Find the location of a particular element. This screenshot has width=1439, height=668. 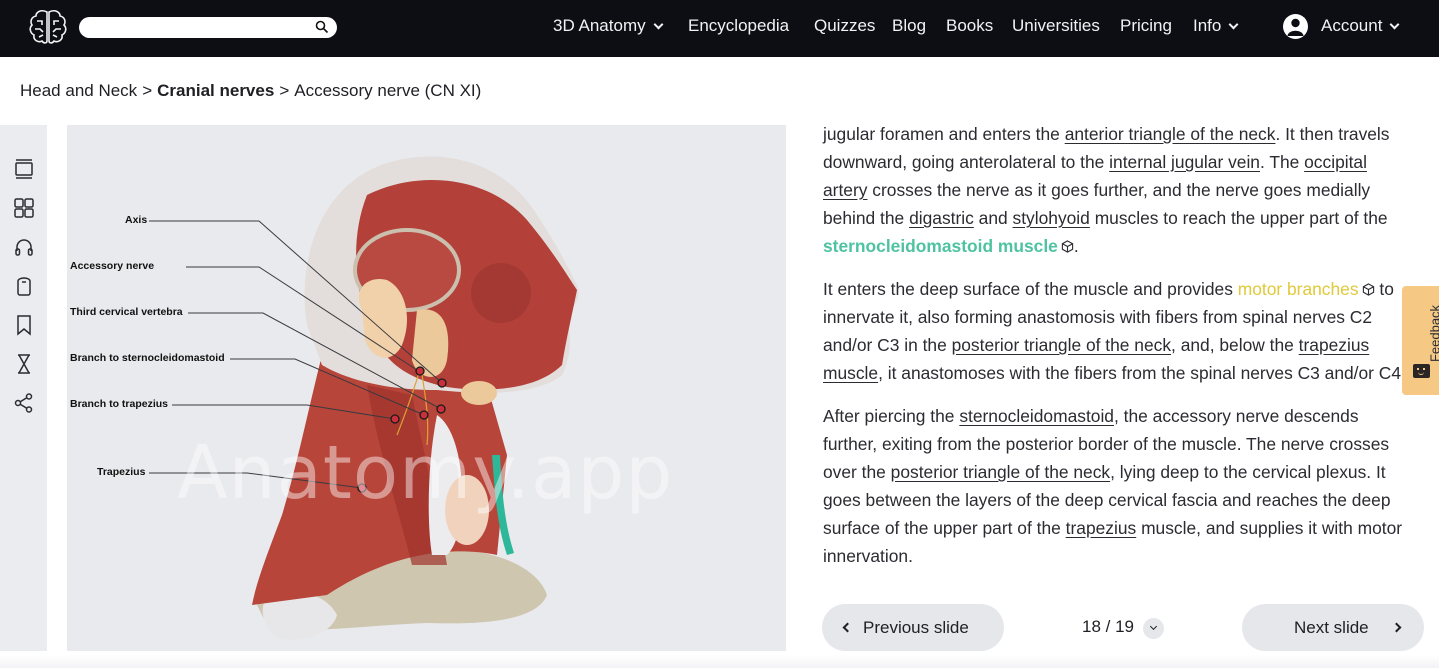

link-digastric: digastric is located at coordinates (941, 218).